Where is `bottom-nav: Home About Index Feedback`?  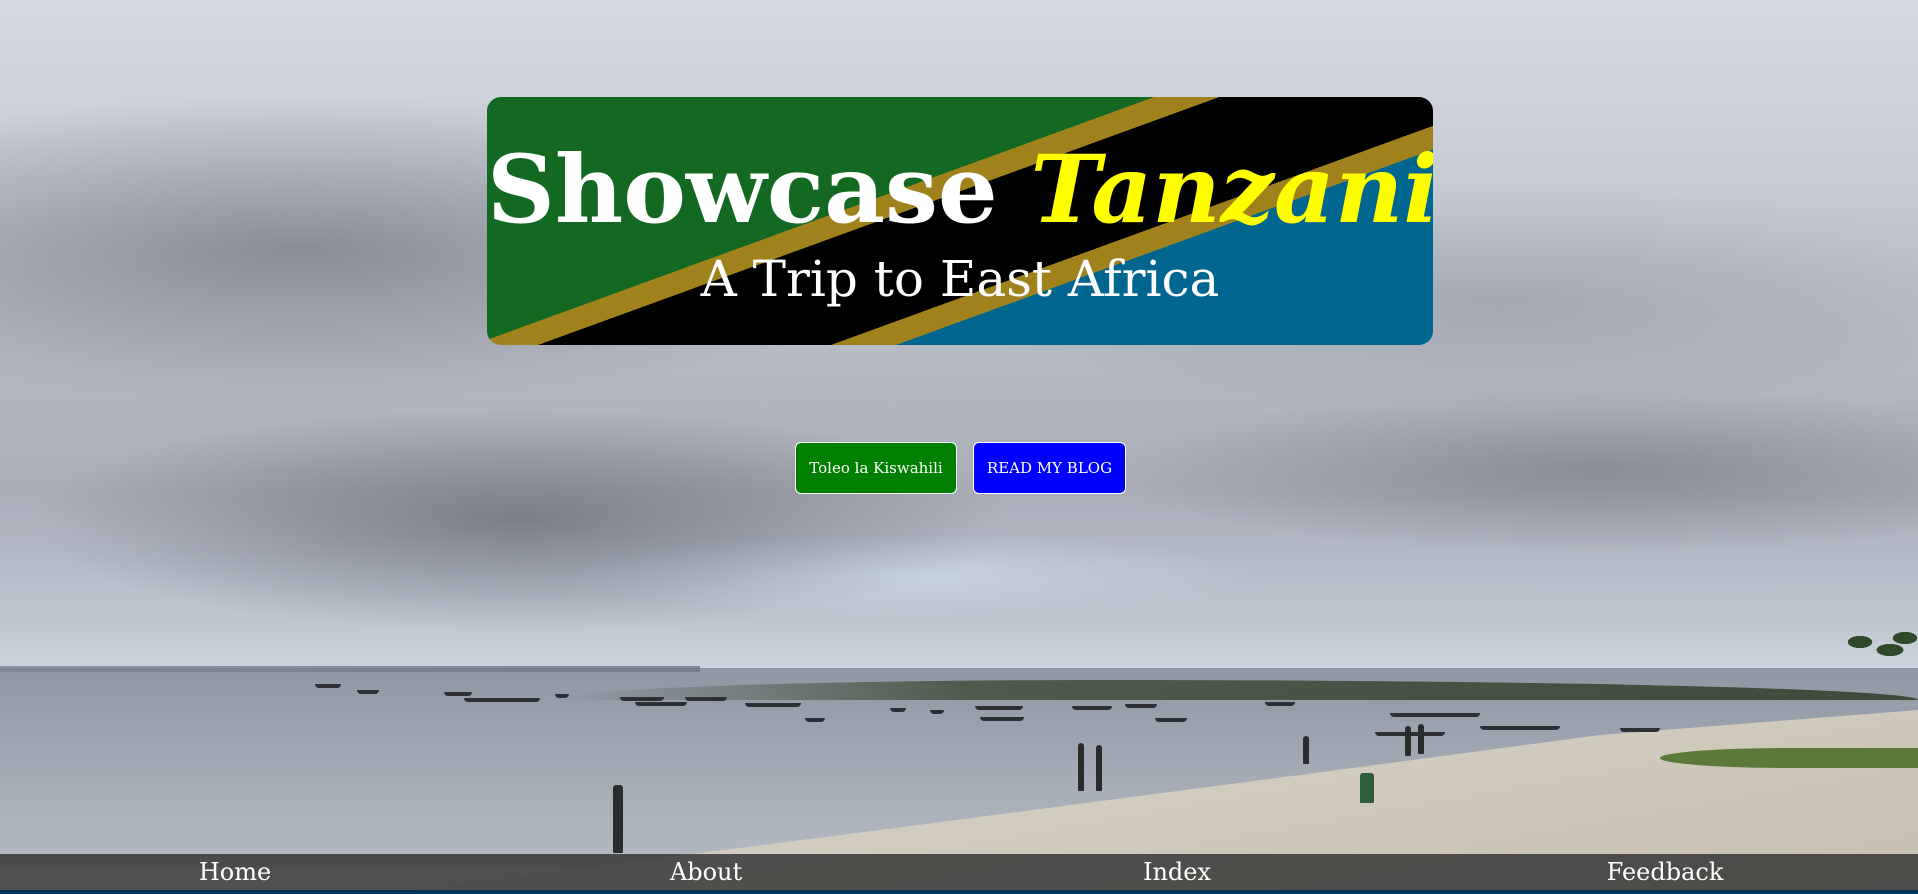
bottom-nav: Home About Index Feedback is located at coordinates (959, 874).